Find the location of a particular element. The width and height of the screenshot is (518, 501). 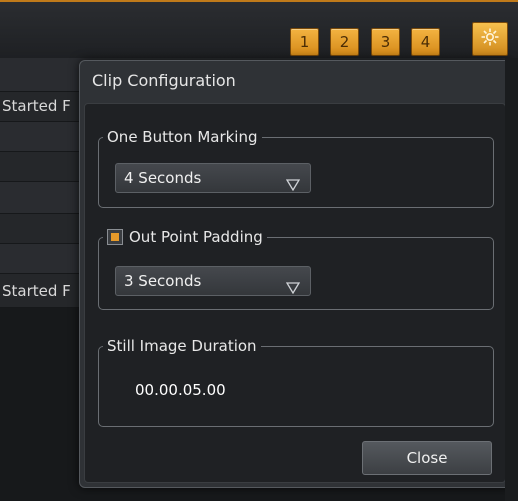

top-toolbar: 1 2 3 4 is located at coordinates (259, 29).